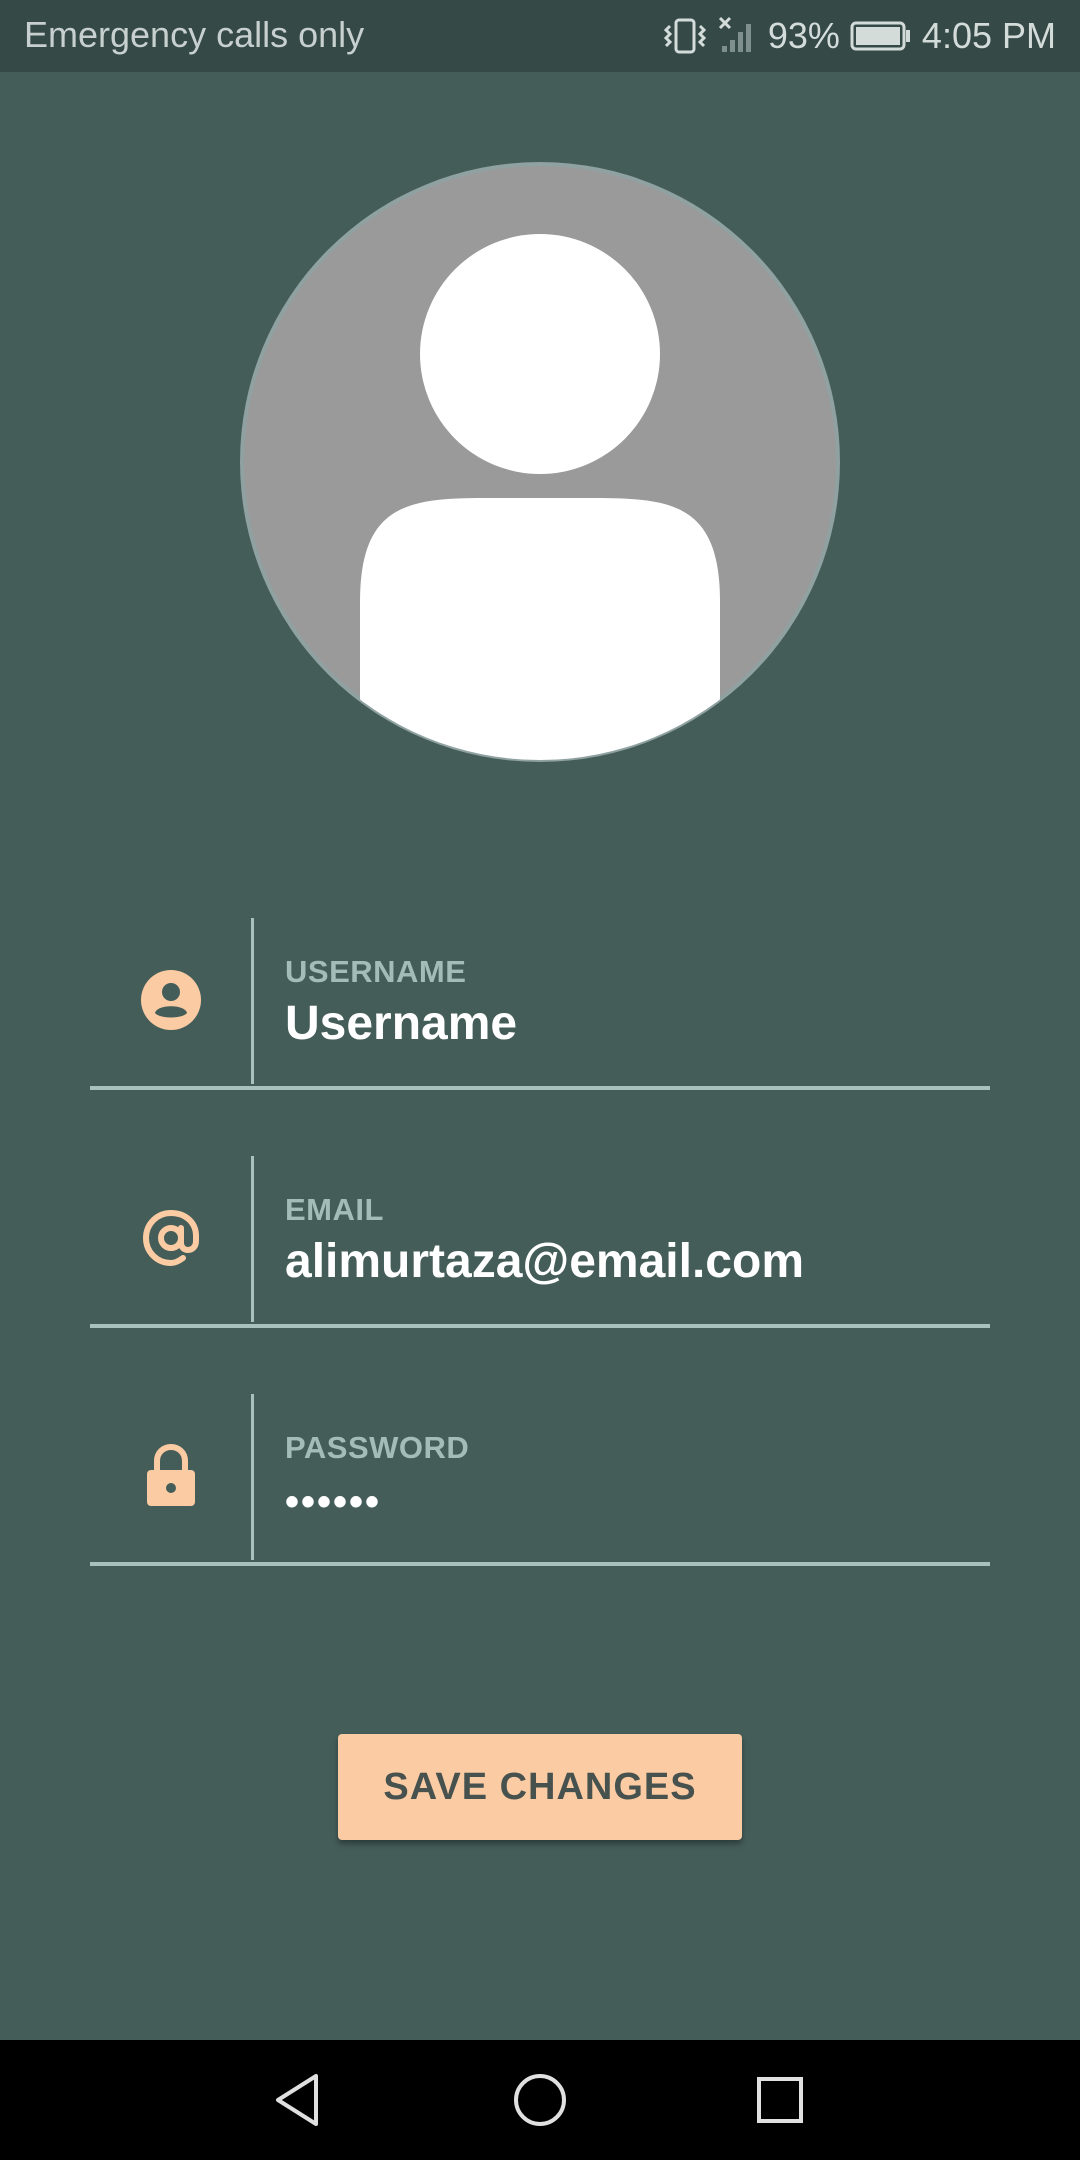  What do you see at coordinates (171, 1240) in the screenshot?
I see `at-sign-icon` at bounding box center [171, 1240].